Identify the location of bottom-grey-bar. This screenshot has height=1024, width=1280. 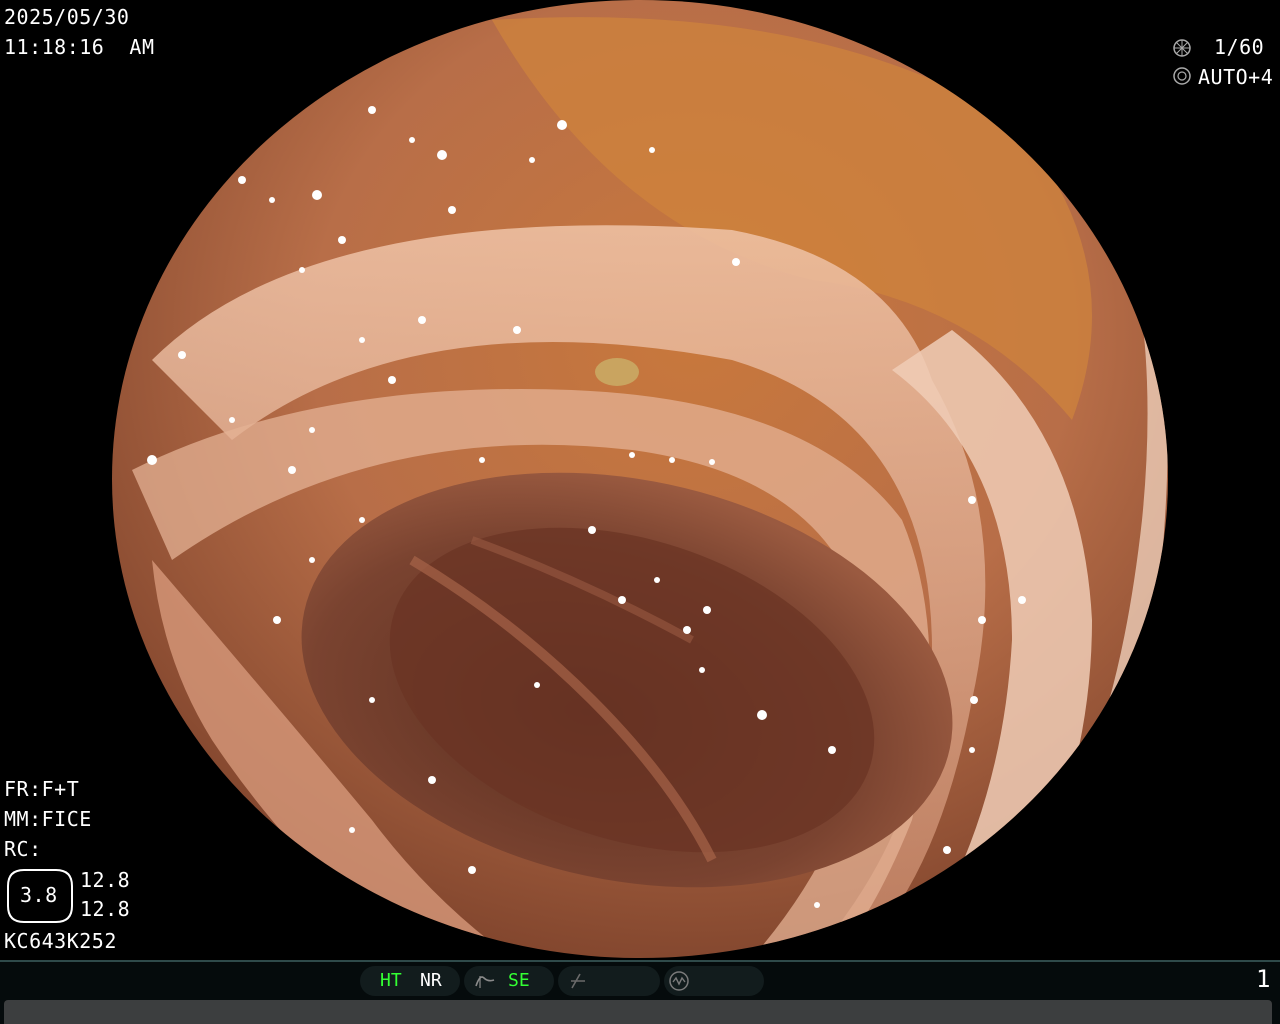
(638, 1012).